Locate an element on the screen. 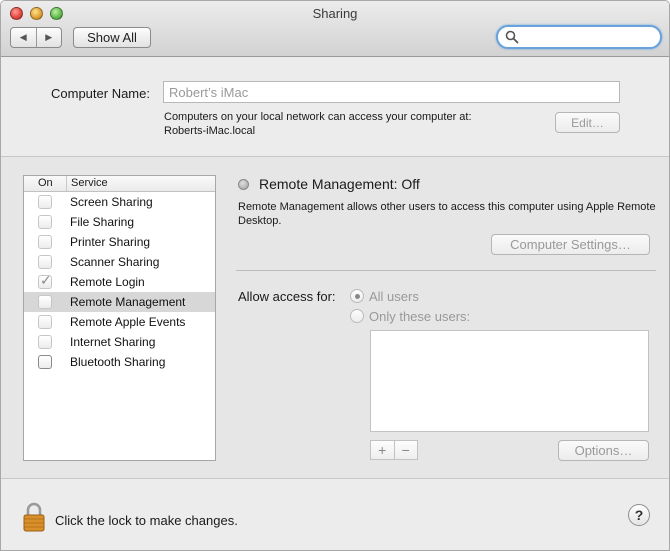 The width and height of the screenshot is (670, 551). column-header-on: On is located at coordinates (45, 183).